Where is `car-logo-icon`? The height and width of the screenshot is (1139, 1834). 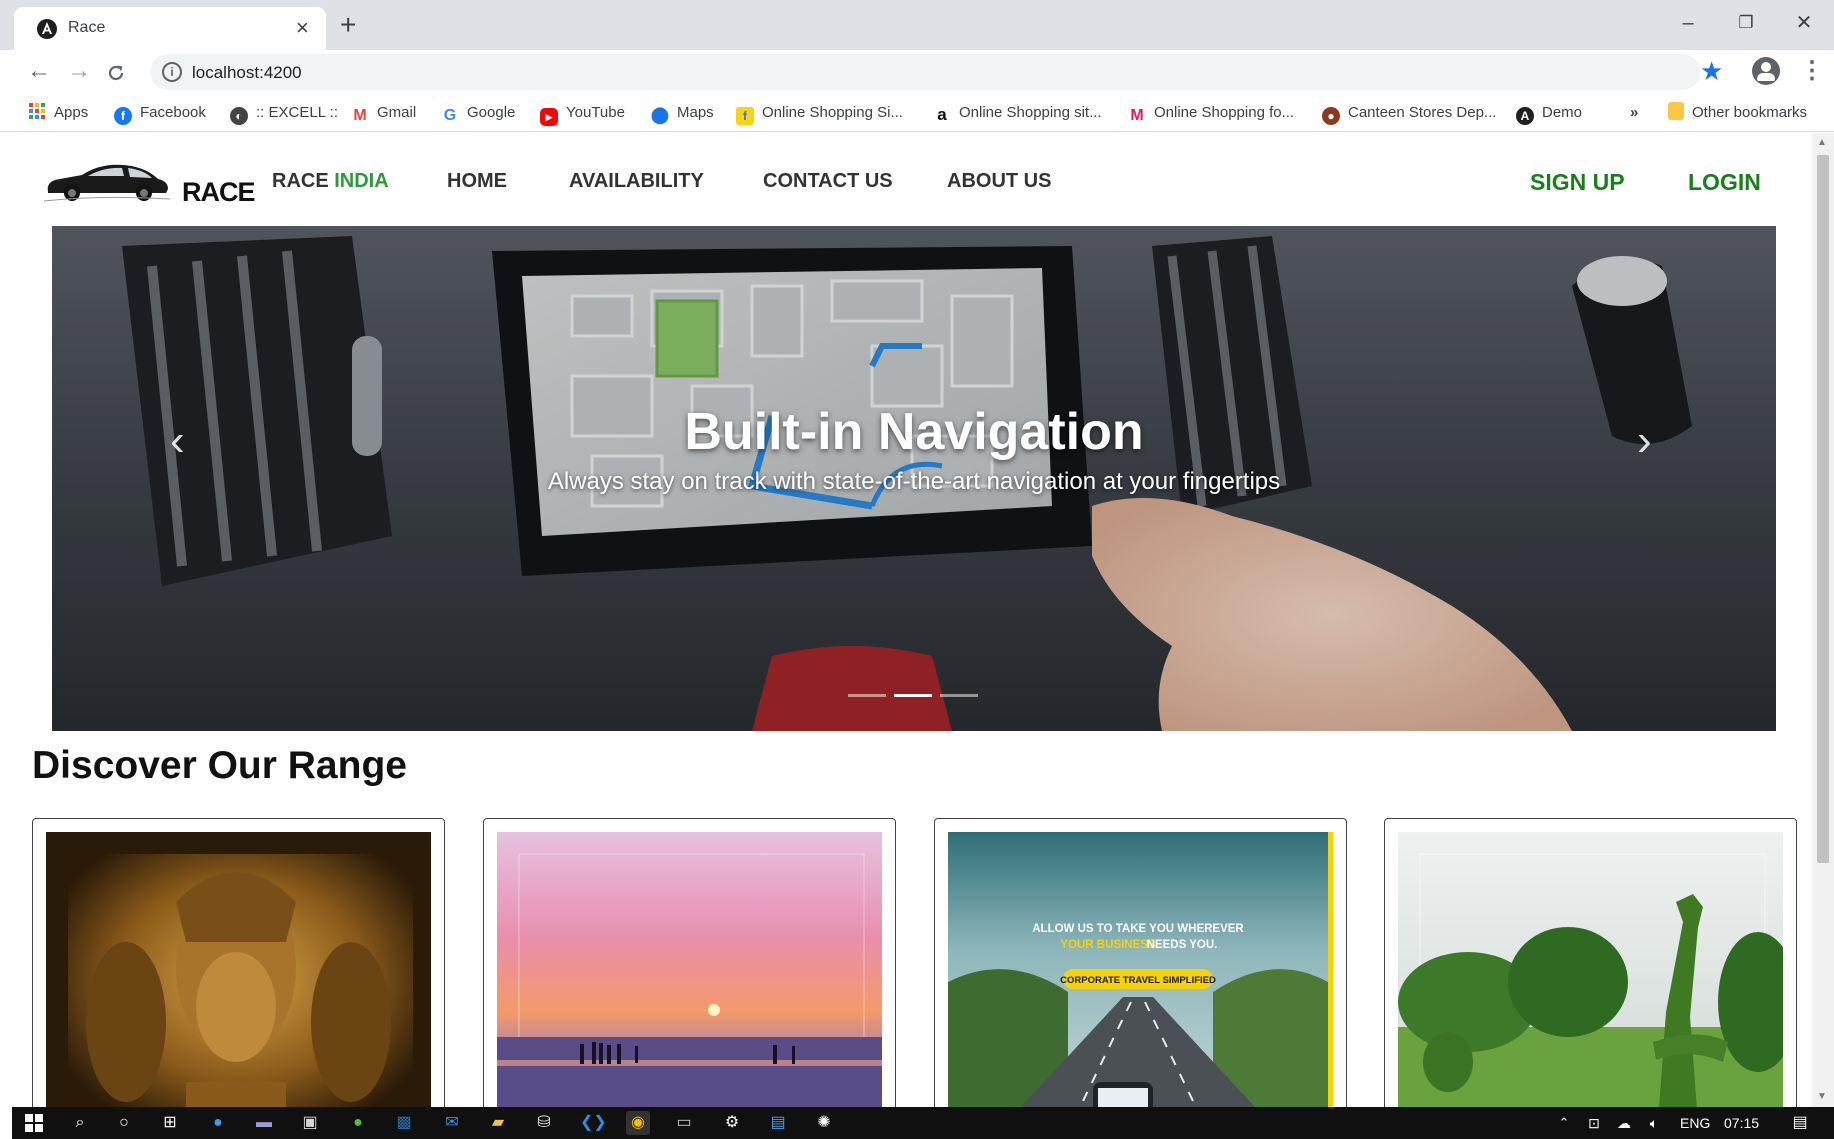 car-logo-icon is located at coordinates (107, 183).